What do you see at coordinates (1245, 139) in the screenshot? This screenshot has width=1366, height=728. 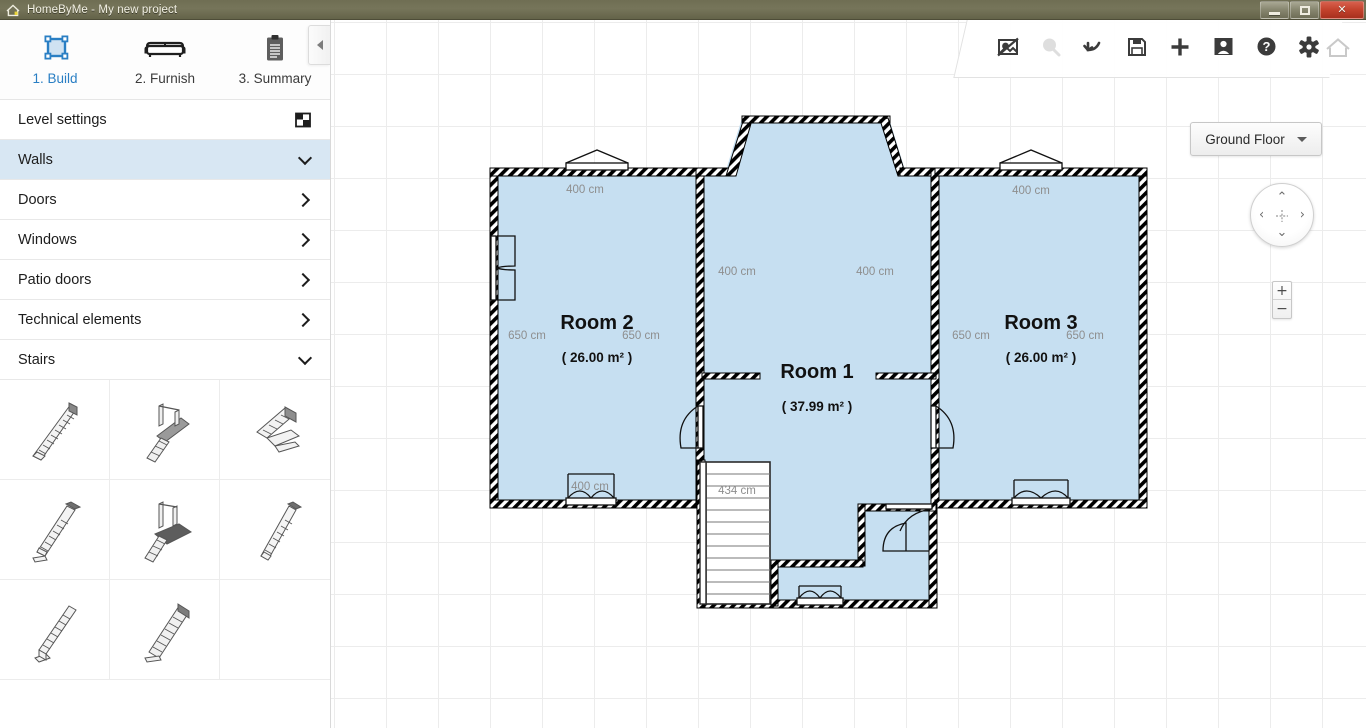 I see `floor-selector-value: Ground Floor` at bounding box center [1245, 139].